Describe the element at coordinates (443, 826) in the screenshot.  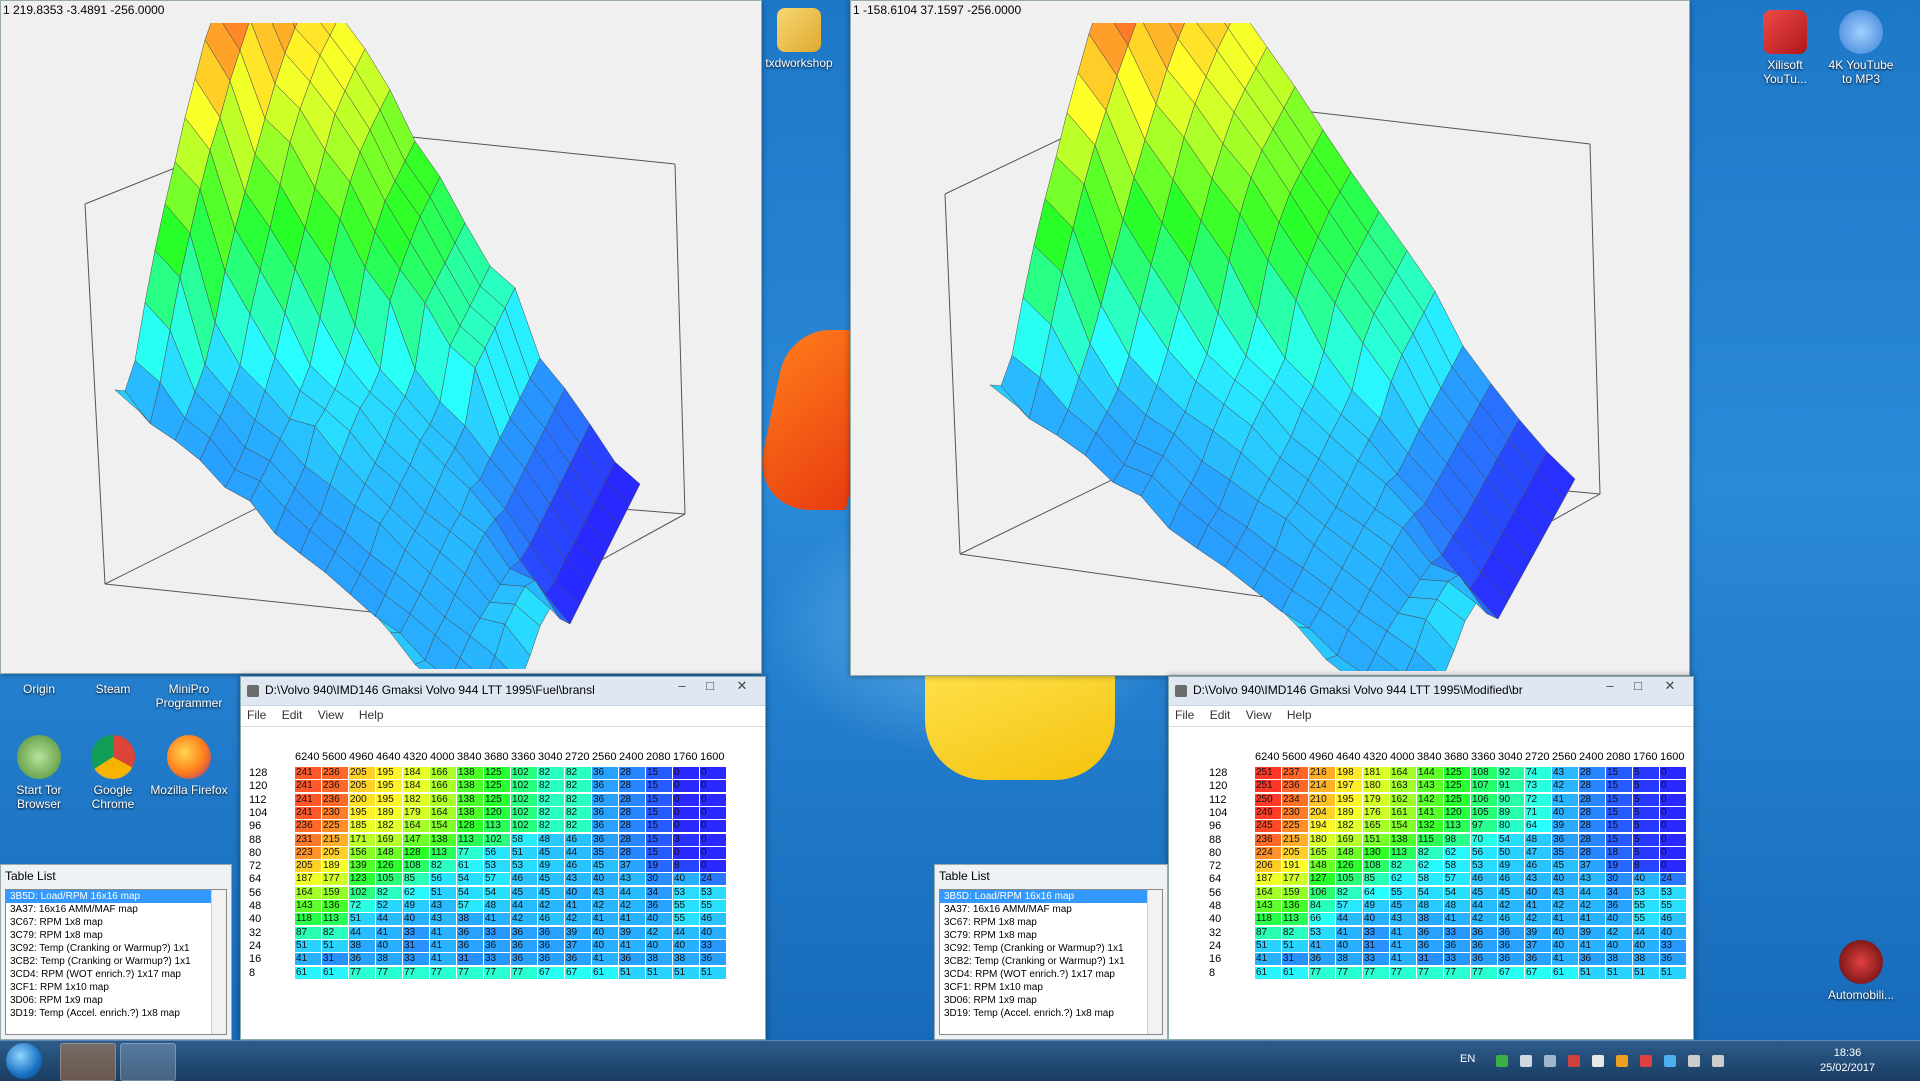
I see `map-cell: 154` at that location.